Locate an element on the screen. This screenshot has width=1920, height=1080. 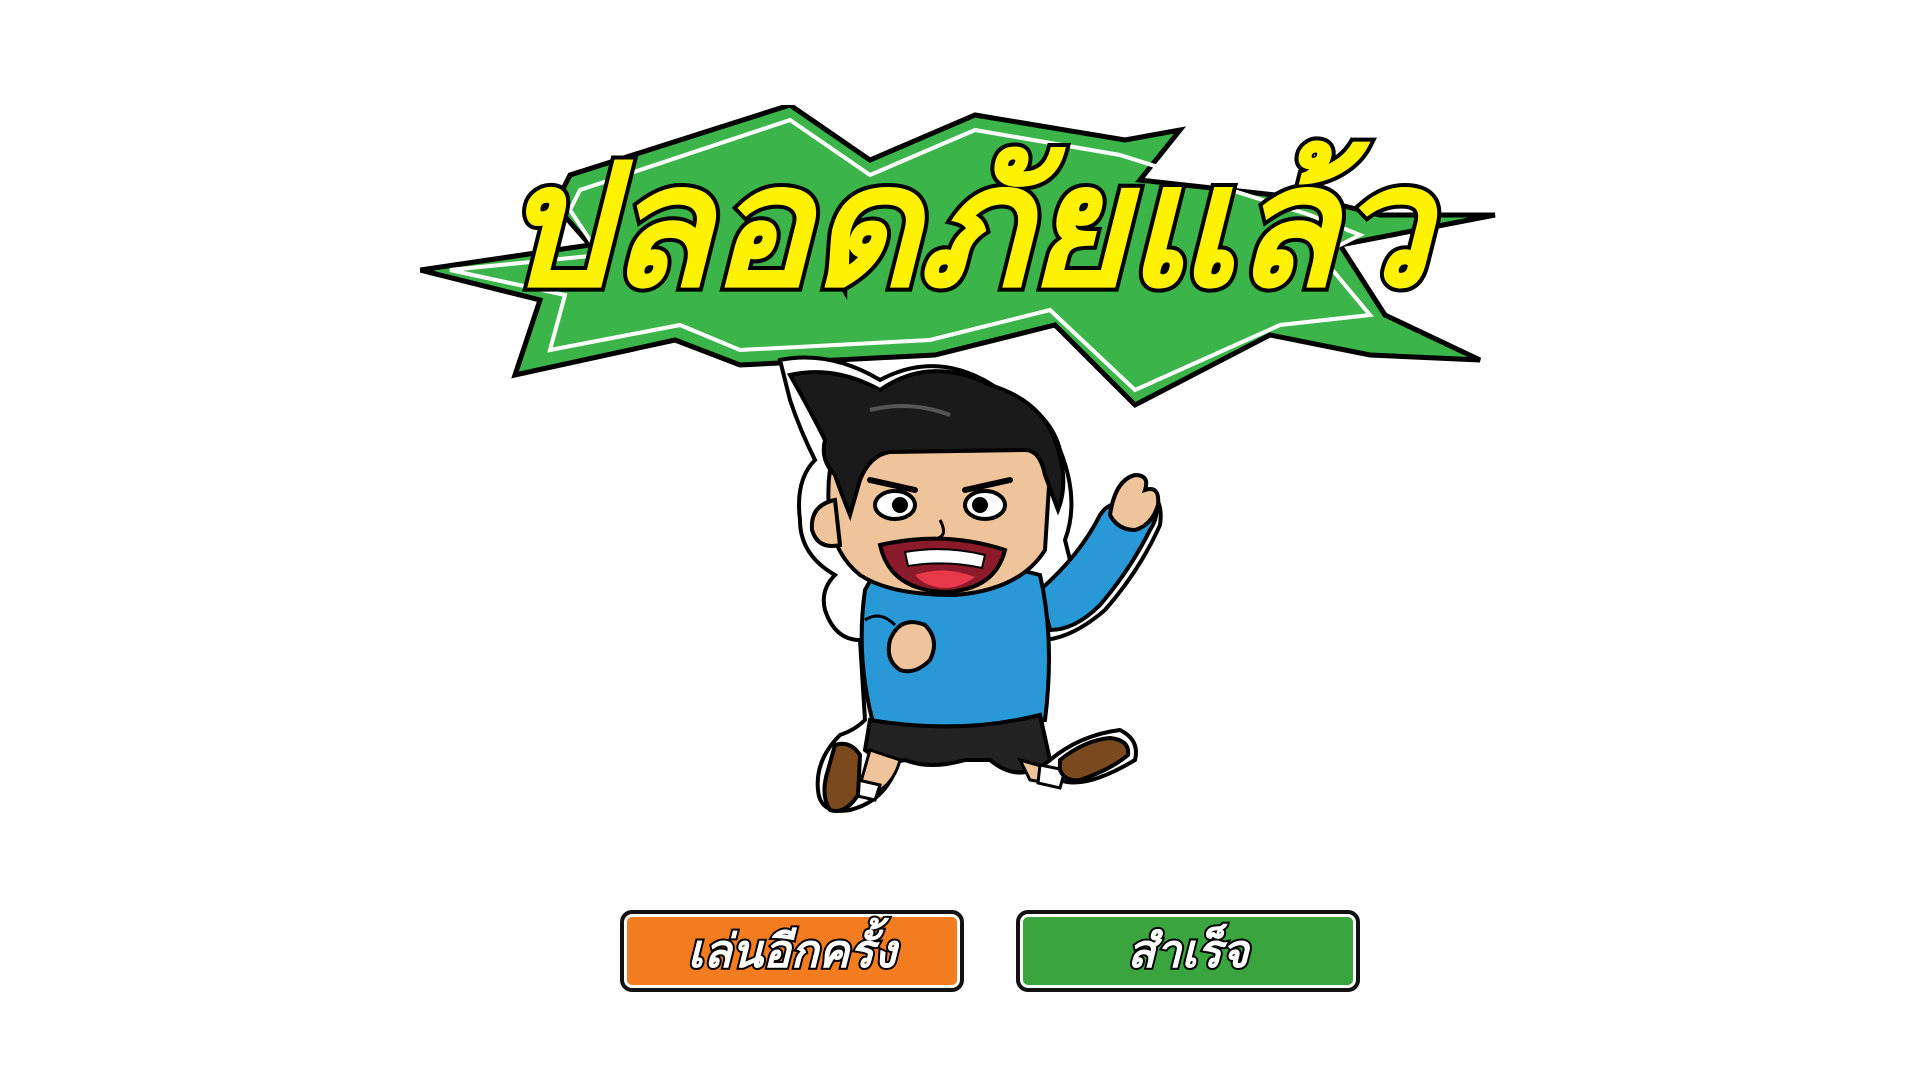
raised-hand is located at coordinates (1134, 502).